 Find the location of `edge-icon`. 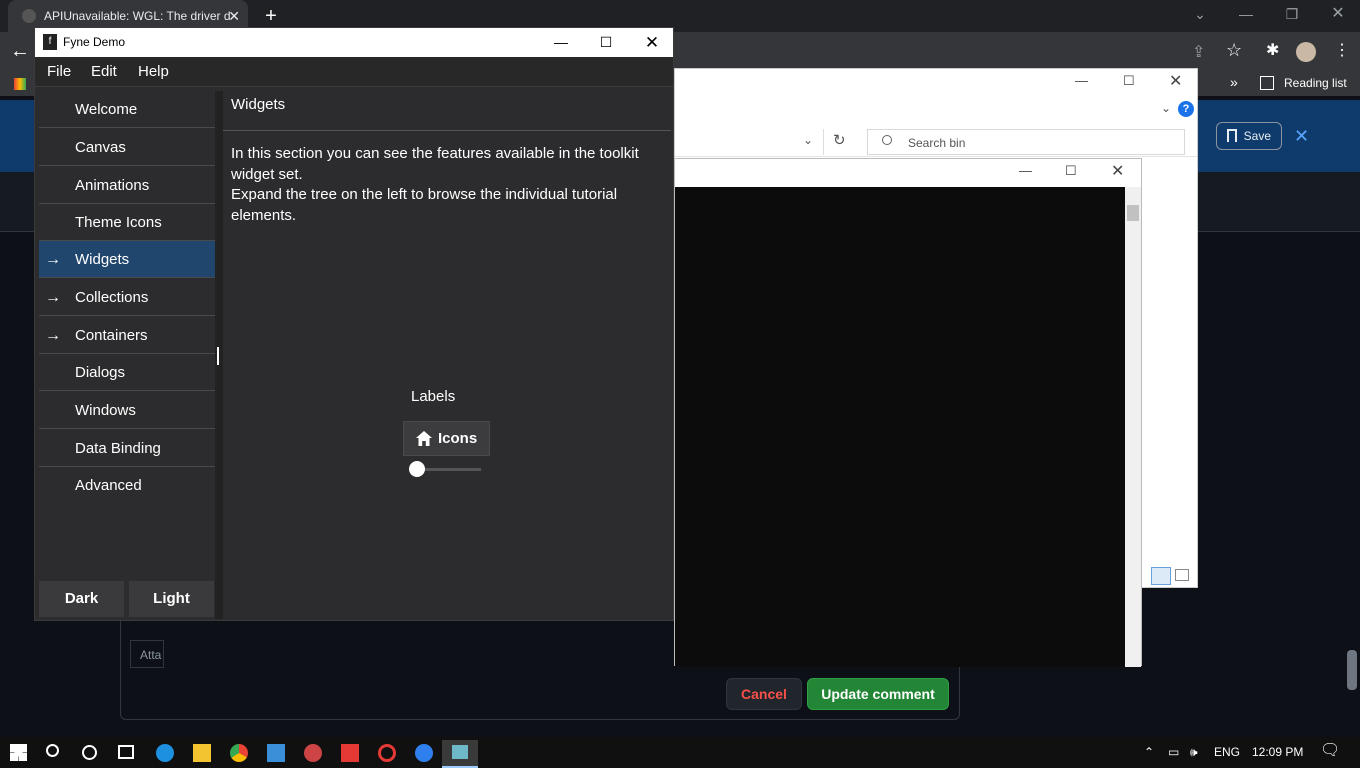

edge-icon is located at coordinates (165, 753).